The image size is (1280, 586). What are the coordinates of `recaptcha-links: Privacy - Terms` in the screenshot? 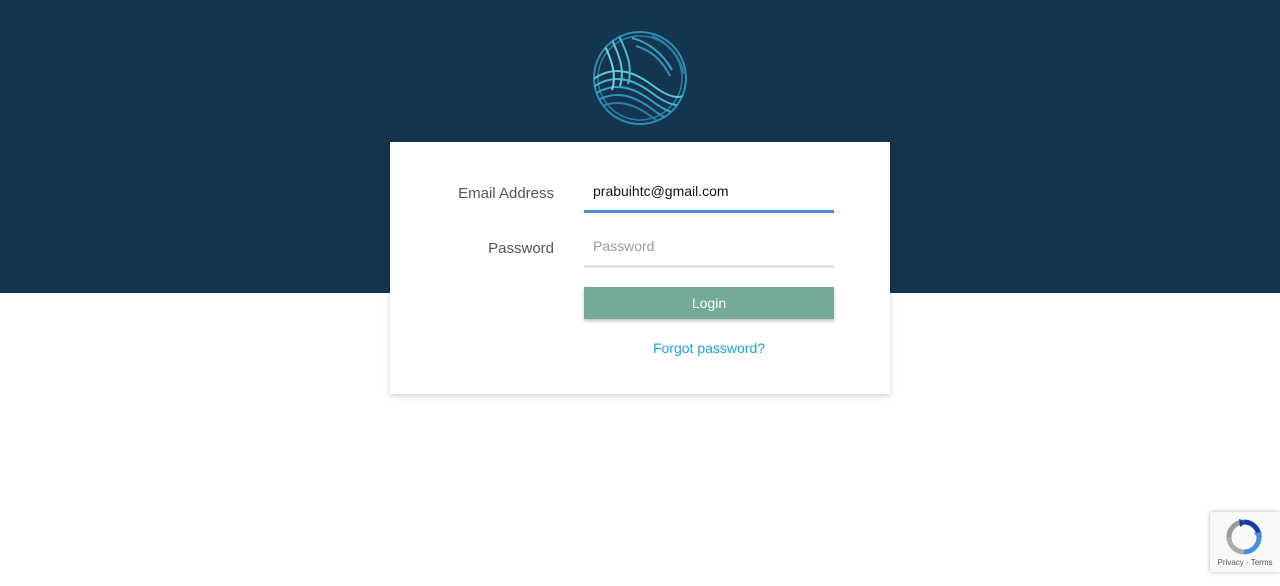 It's located at (1245, 562).